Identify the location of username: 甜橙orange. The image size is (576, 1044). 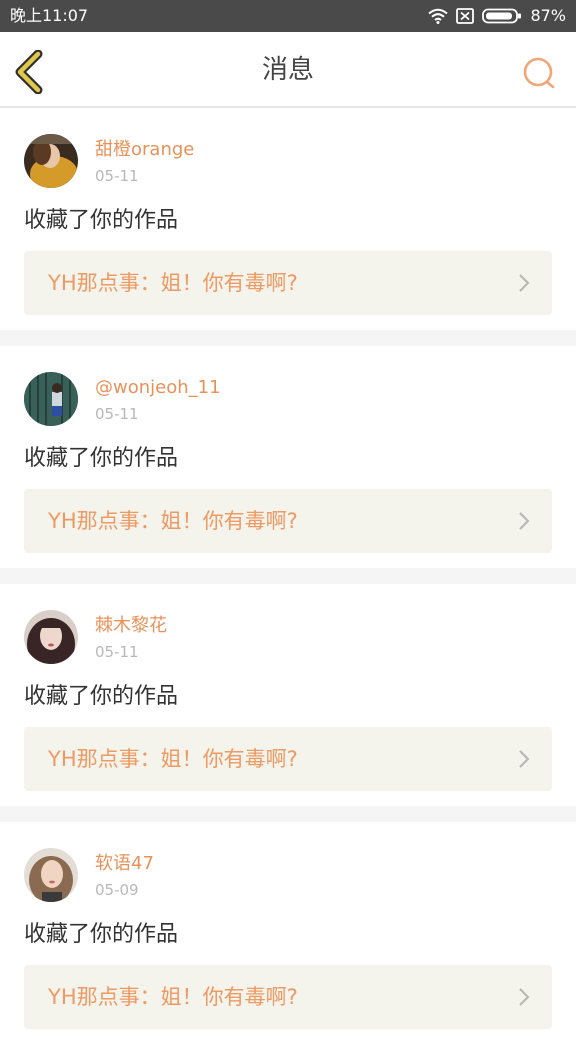
(144, 150).